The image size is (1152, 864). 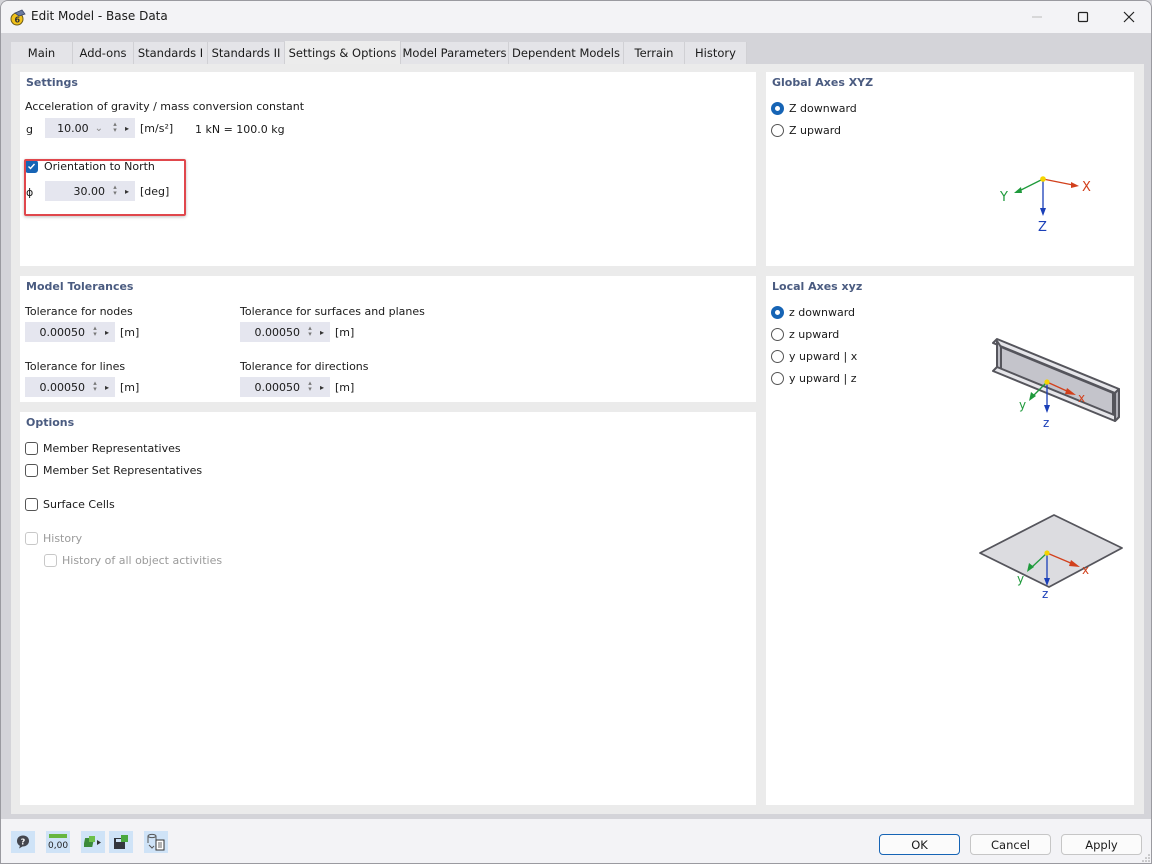 I want to click on surface-cells-checkbox, so click(x=31, y=504).